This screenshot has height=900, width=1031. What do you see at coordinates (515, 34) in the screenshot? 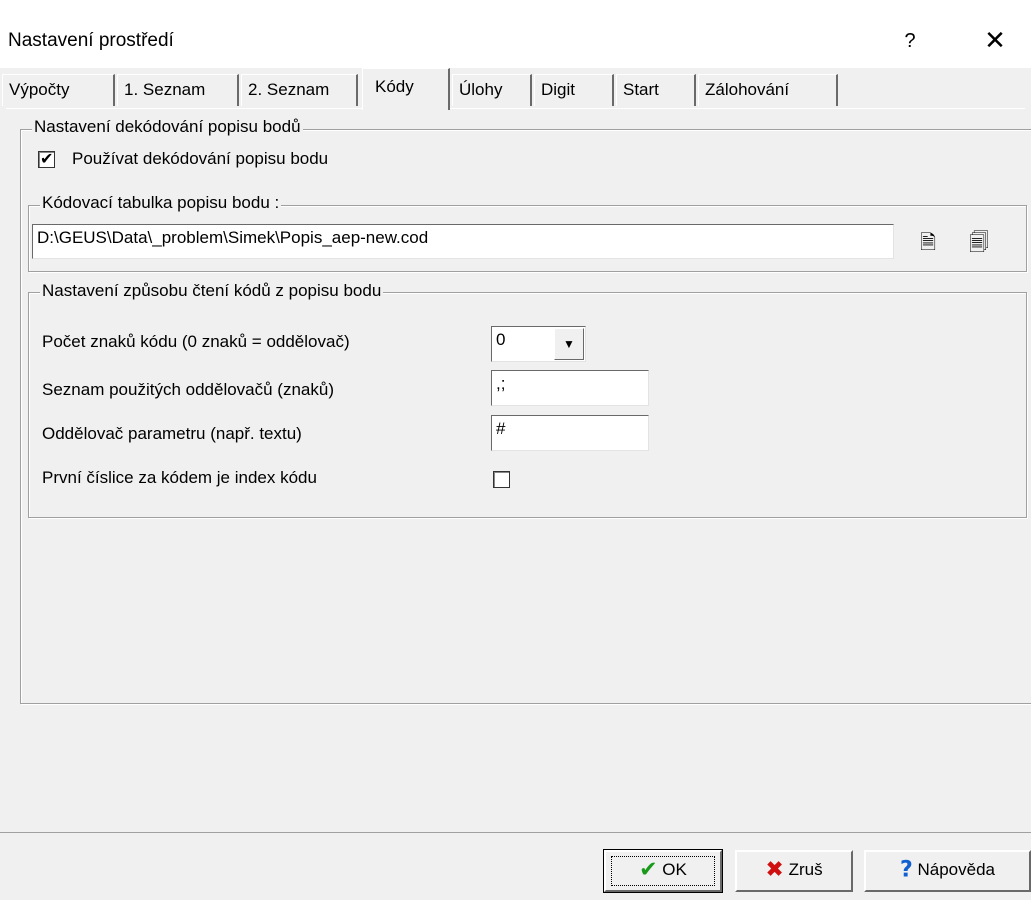
I see `title-bar: Nastavení prostředí ? ✕` at bounding box center [515, 34].